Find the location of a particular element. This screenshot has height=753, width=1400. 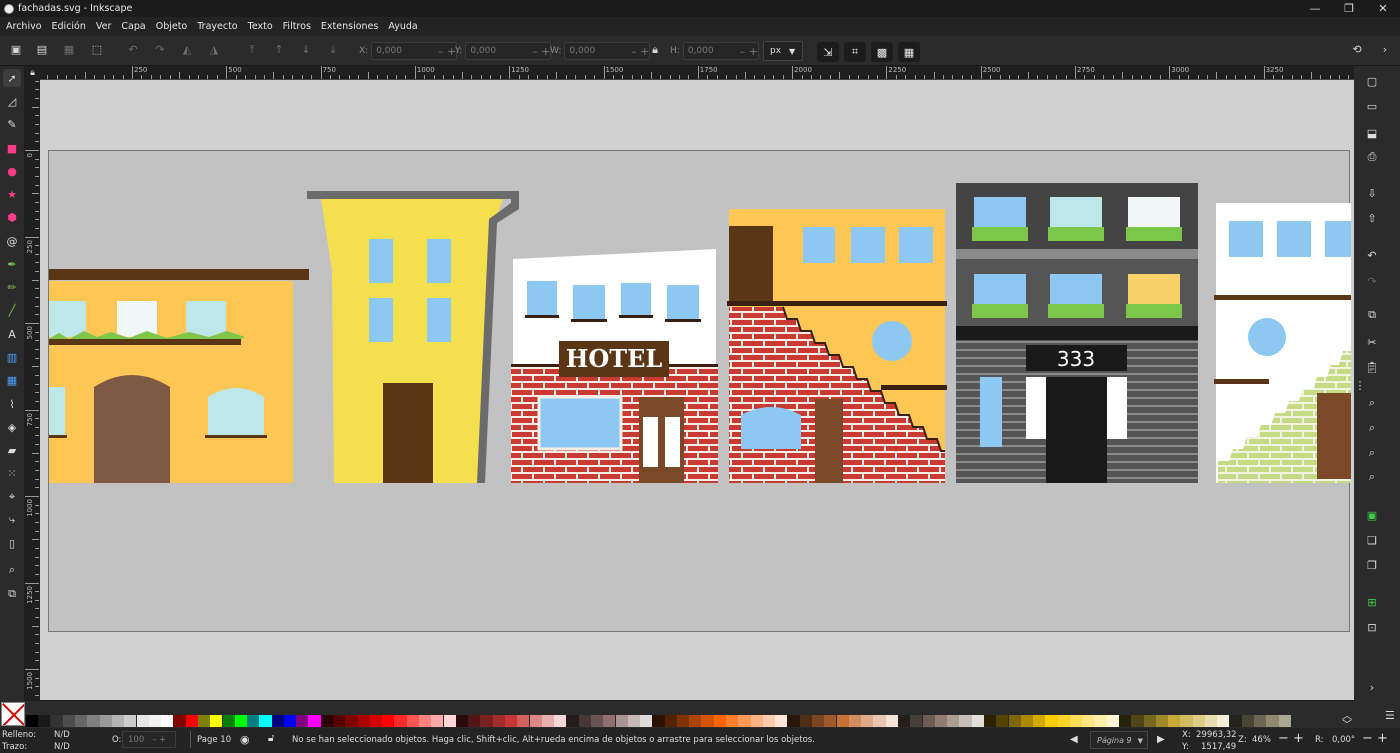

star-tool-icon: ★ is located at coordinates (12, 194).